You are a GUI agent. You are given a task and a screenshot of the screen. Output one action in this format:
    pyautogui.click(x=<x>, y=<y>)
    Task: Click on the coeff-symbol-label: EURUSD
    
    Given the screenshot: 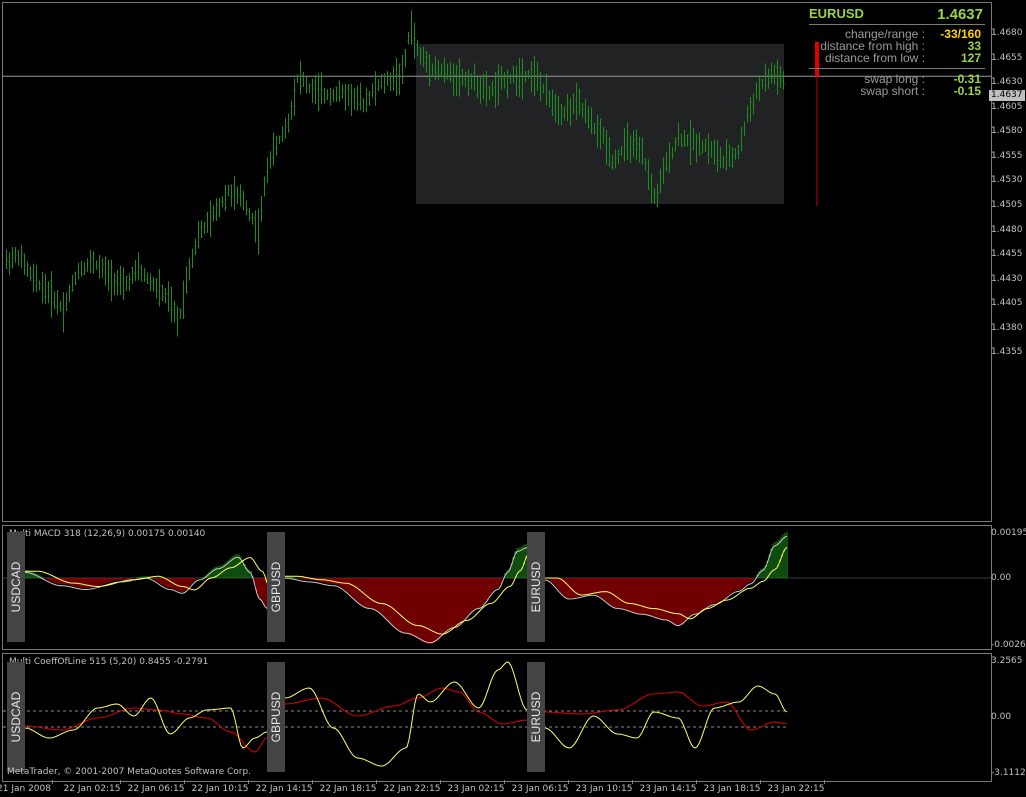 What is the action you would take?
    pyautogui.click(x=536, y=717)
    